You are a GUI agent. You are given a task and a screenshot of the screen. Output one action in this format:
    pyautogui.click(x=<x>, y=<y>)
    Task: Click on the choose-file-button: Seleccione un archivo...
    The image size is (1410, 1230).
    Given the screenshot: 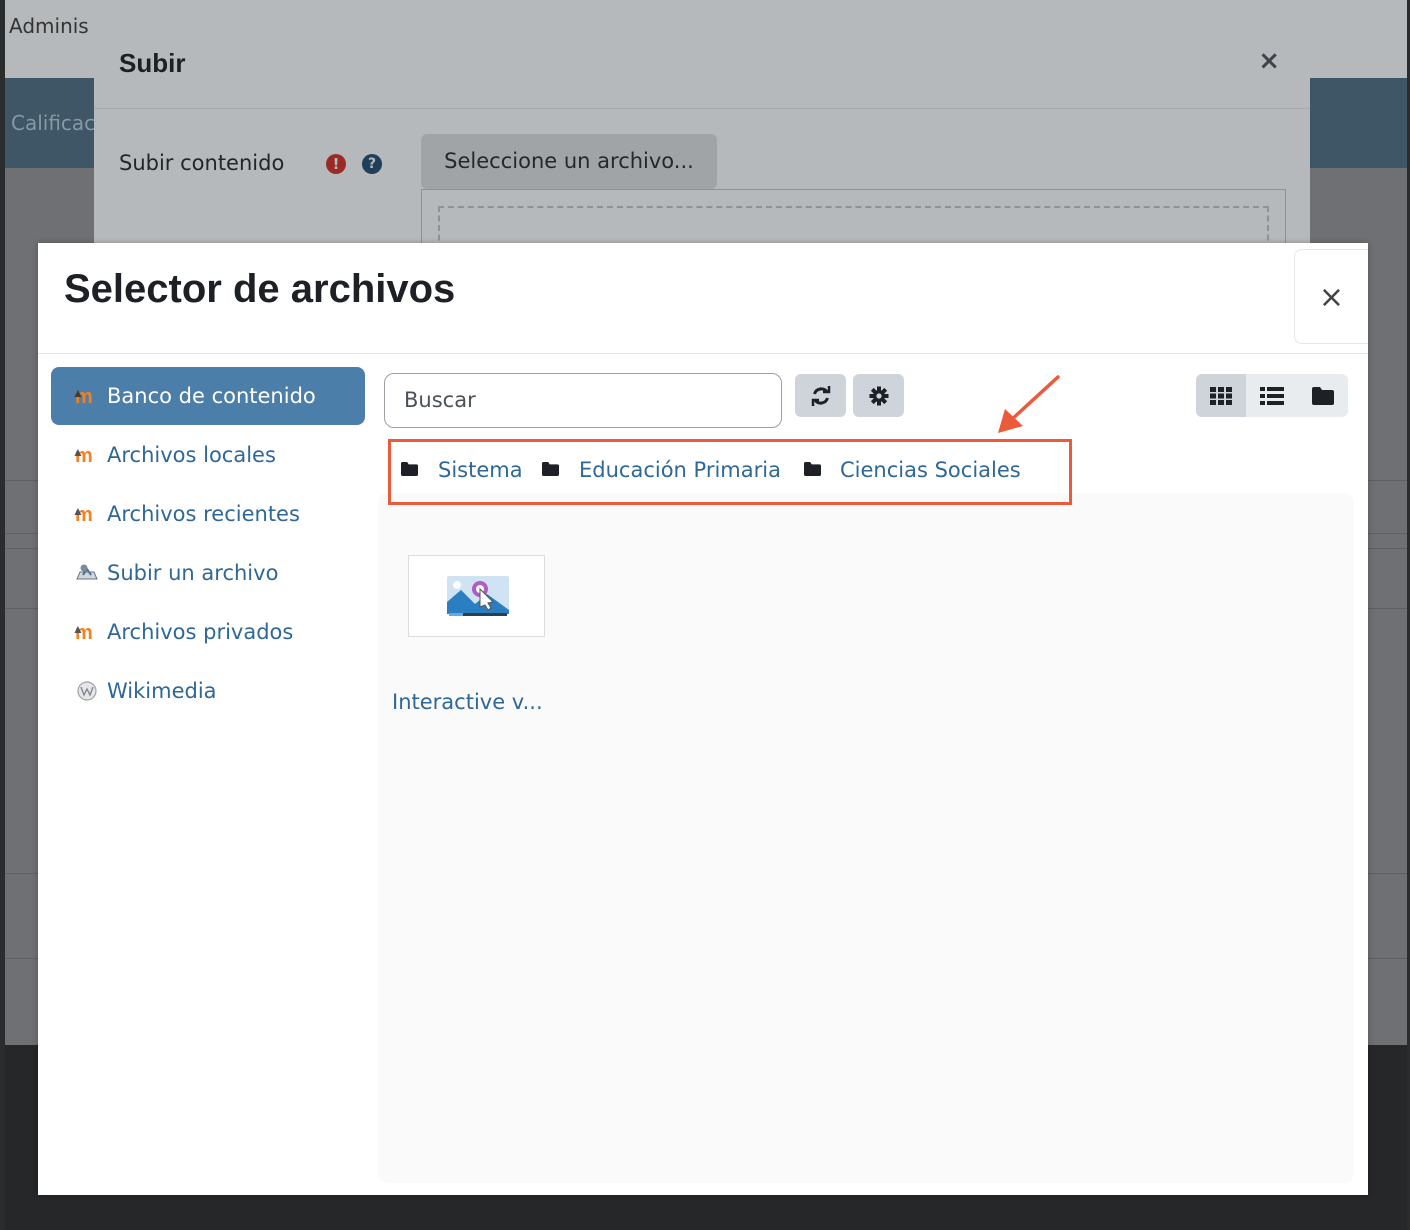 What is the action you would take?
    pyautogui.click(x=569, y=161)
    